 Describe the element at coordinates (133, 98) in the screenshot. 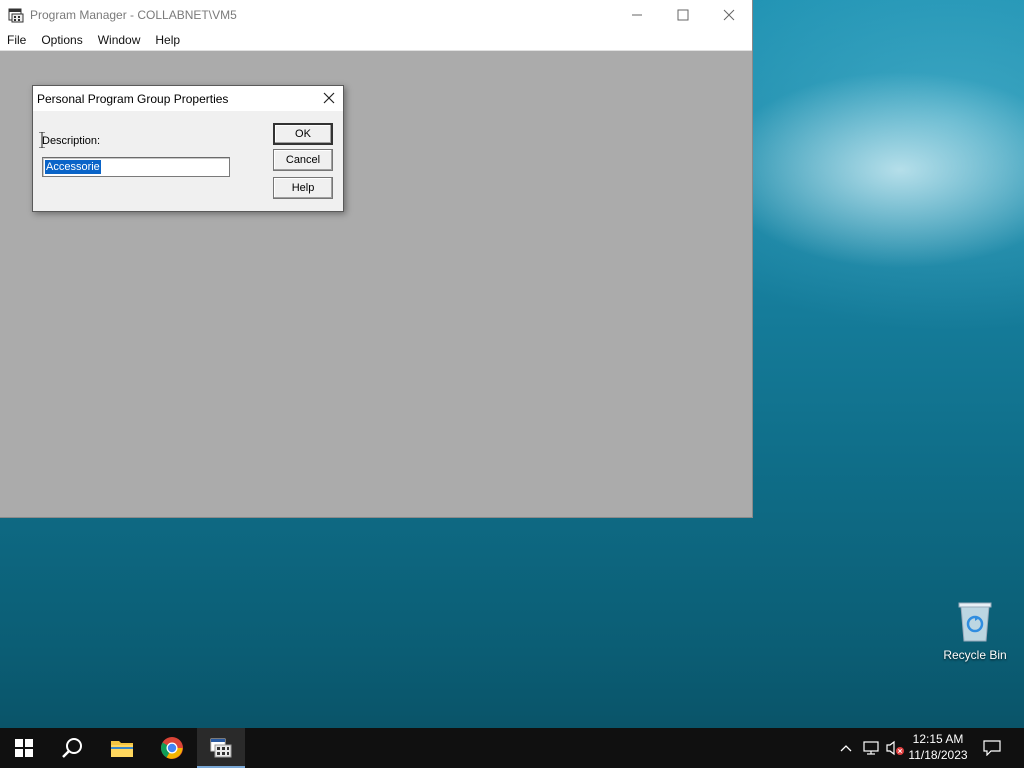

I see `dialog-title: Personal Program Group Properties` at that location.